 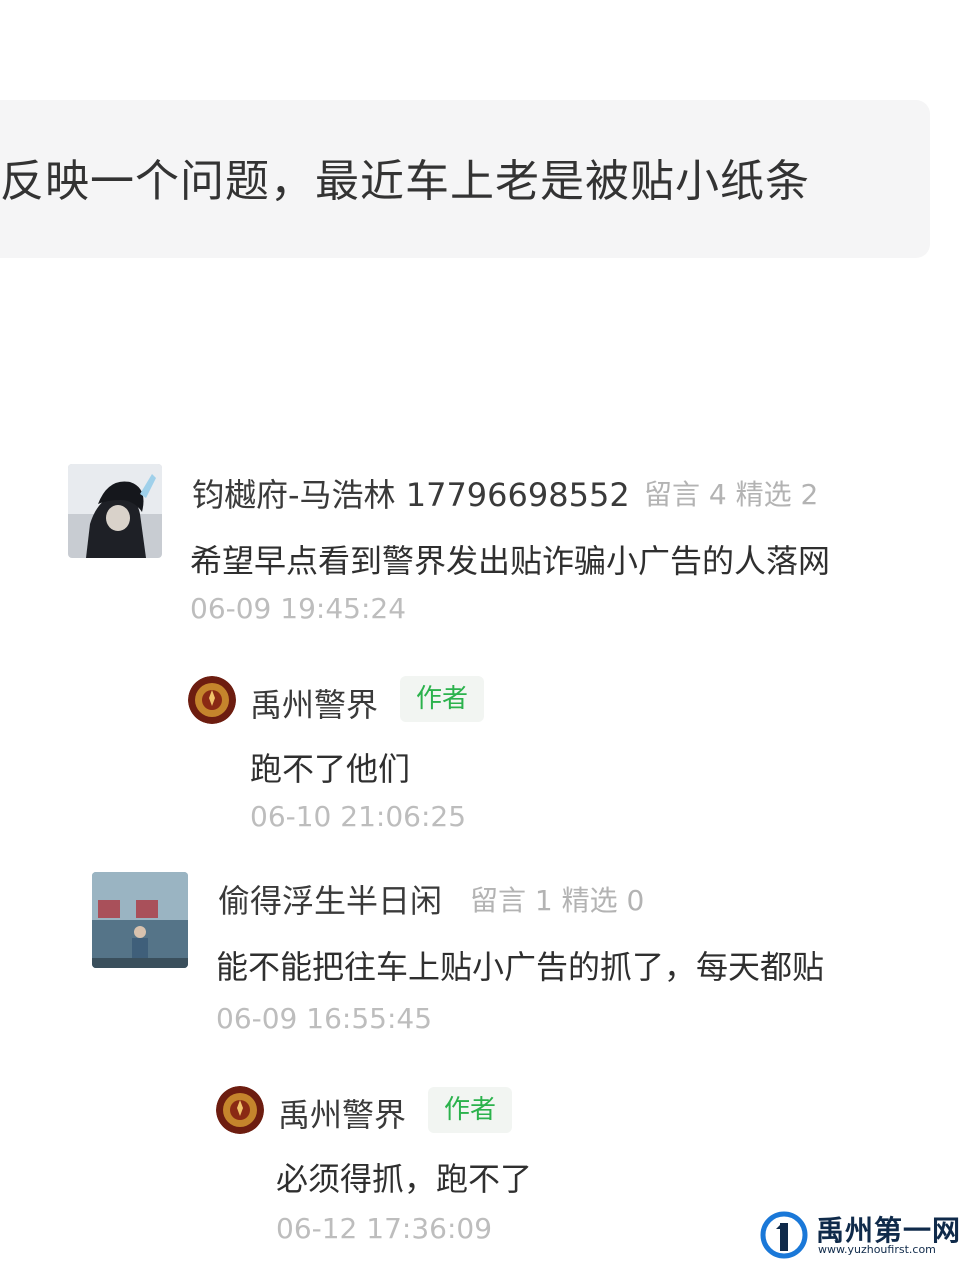 What do you see at coordinates (298, 608) in the screenshot?
I see `comment-time: 06-09 19:45:24` at bounding box center [298, 608].